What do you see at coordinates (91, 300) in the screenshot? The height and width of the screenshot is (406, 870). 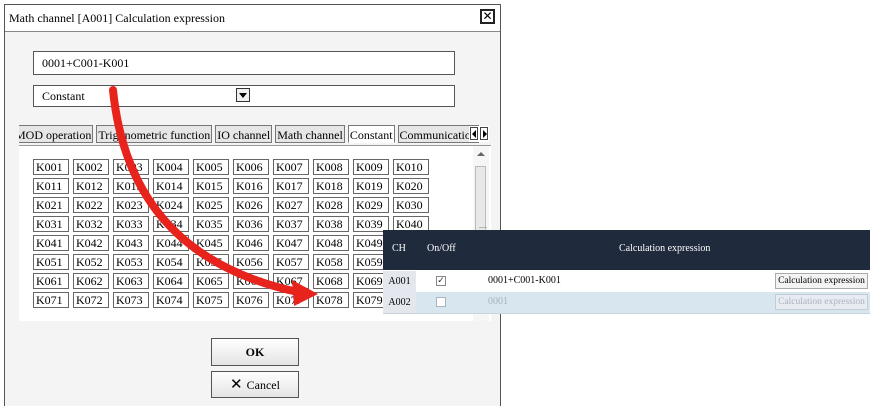 I see `constant-cell: K072` at bounding box center [91, 300].